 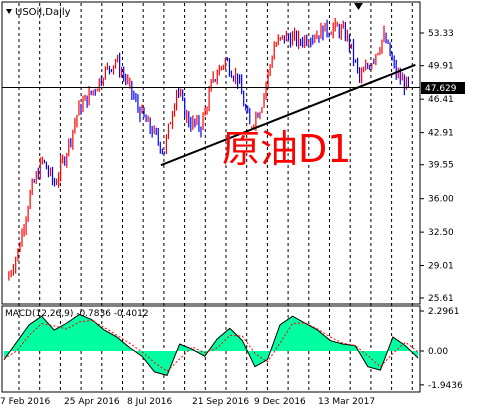 What do you see at coordinates (444, 312) in the screenshot?
I see `macd-tick-label: 2.2961` at bounding box center [444, 312].